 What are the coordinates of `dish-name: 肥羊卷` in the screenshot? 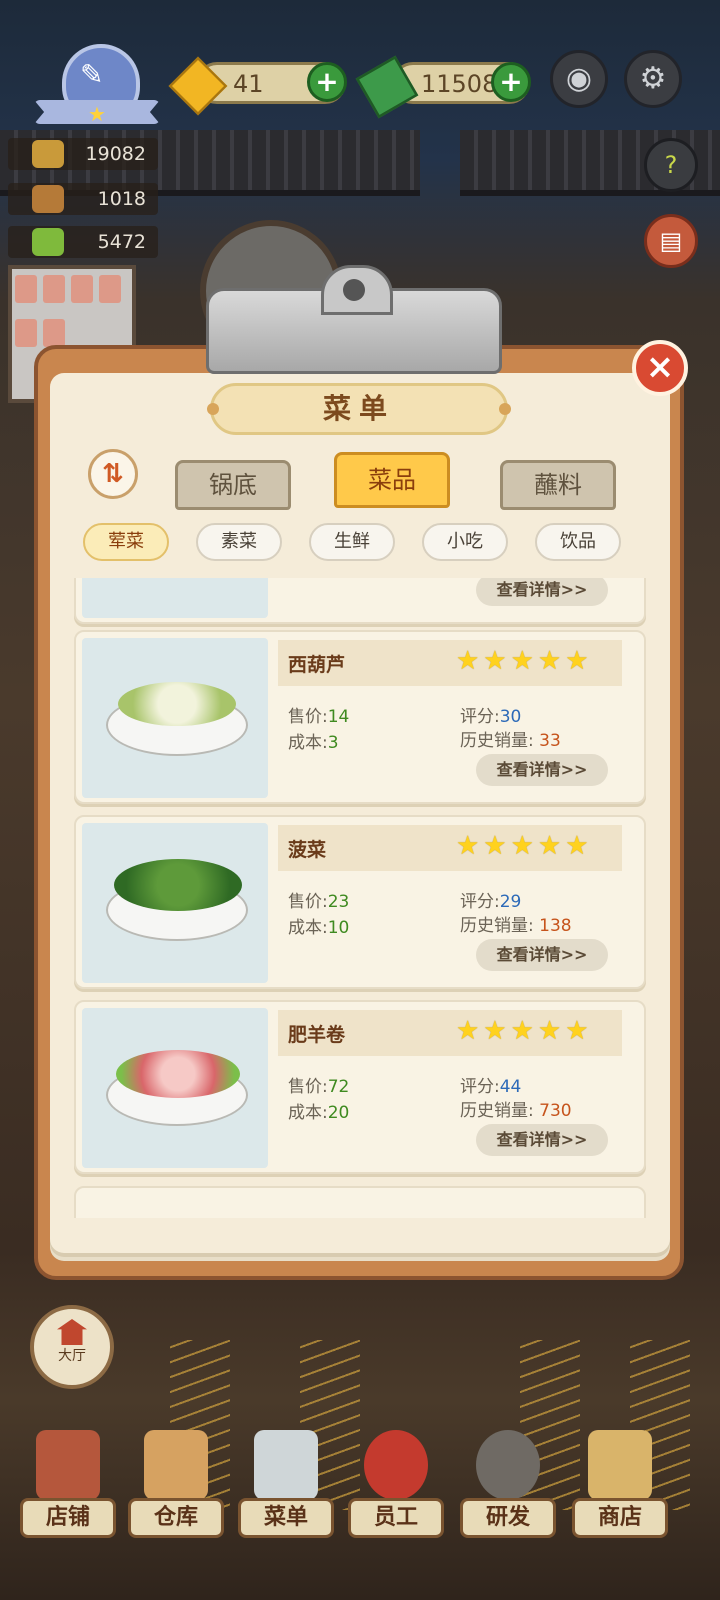 It's located at (317, 1035).